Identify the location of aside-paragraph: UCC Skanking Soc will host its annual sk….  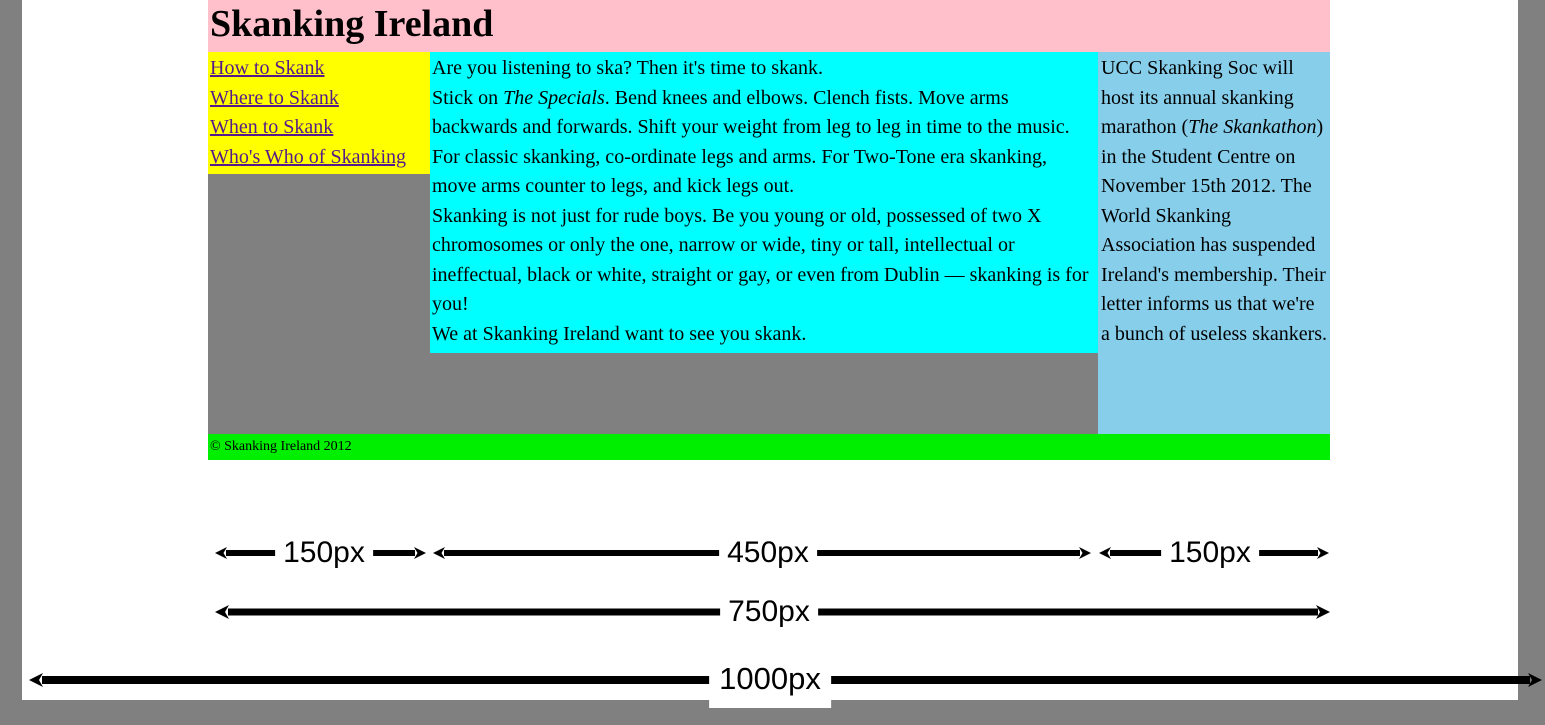
(1214, 201).